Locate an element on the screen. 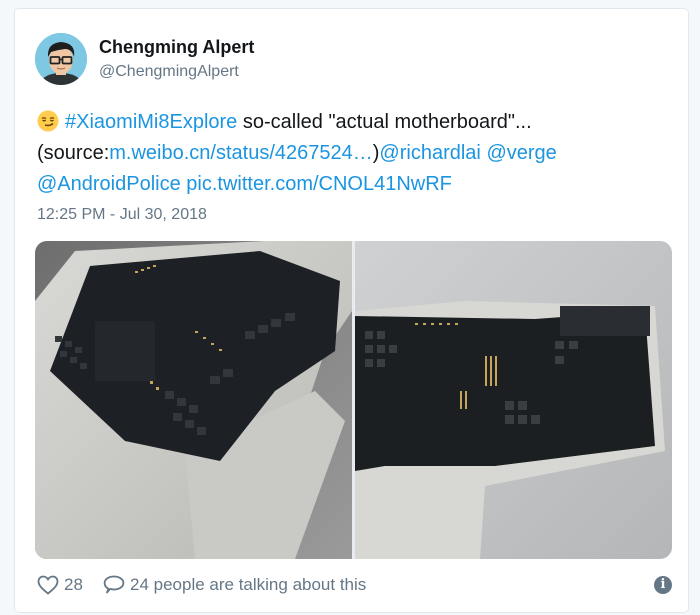 The height and width of the screenshot is (615, 700). reply-text: 24 people are talking about this is located at coordinates (248, 584).